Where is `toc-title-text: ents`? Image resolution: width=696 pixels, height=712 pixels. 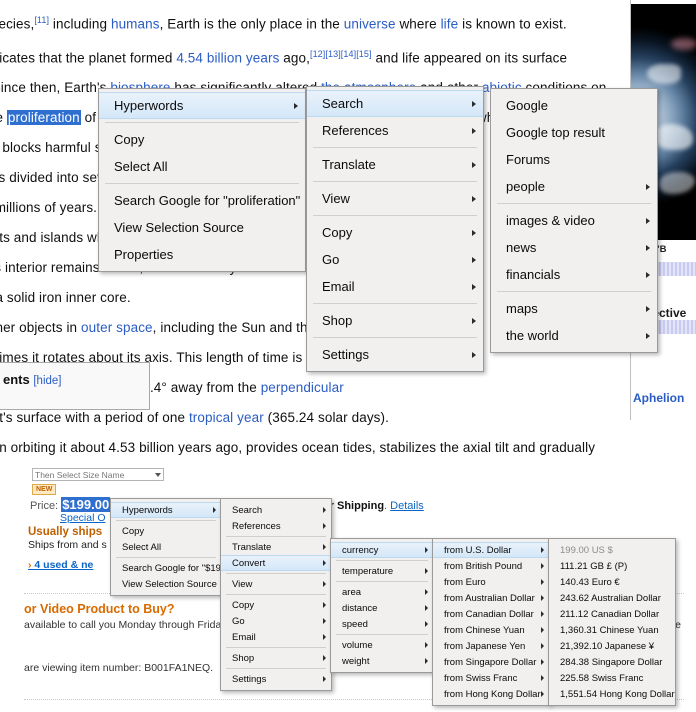
toc-title-text: ents is located at coordinates (16, 379).